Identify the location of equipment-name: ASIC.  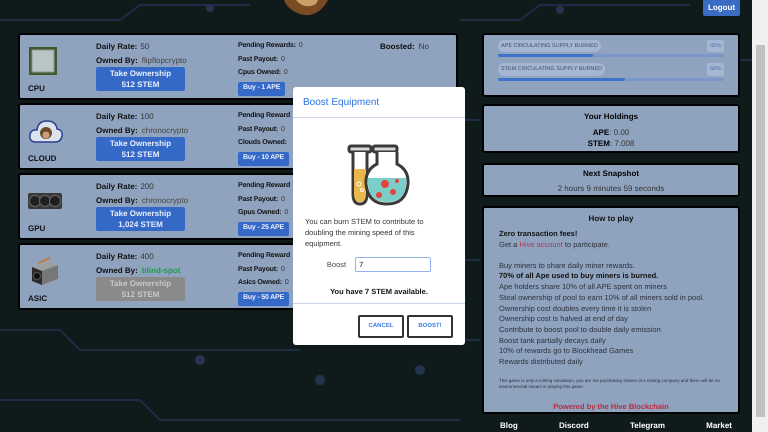
(38, 299).